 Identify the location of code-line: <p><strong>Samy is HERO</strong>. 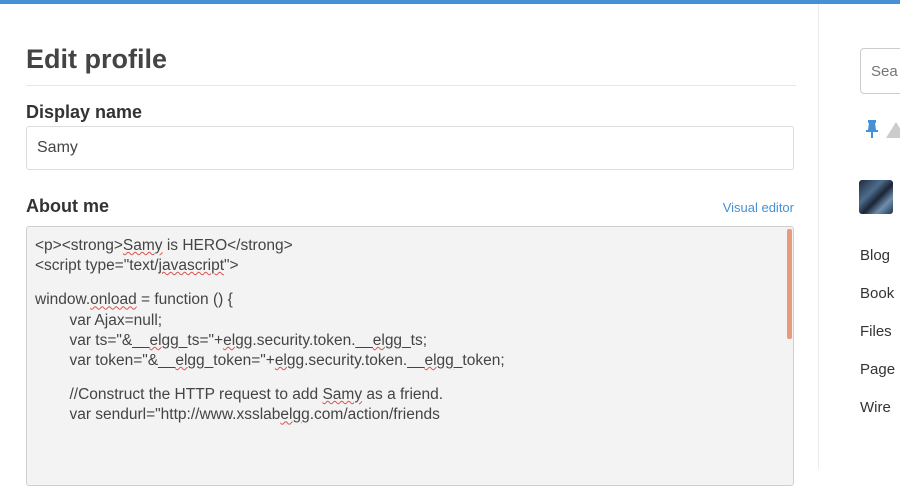
(164, 245).